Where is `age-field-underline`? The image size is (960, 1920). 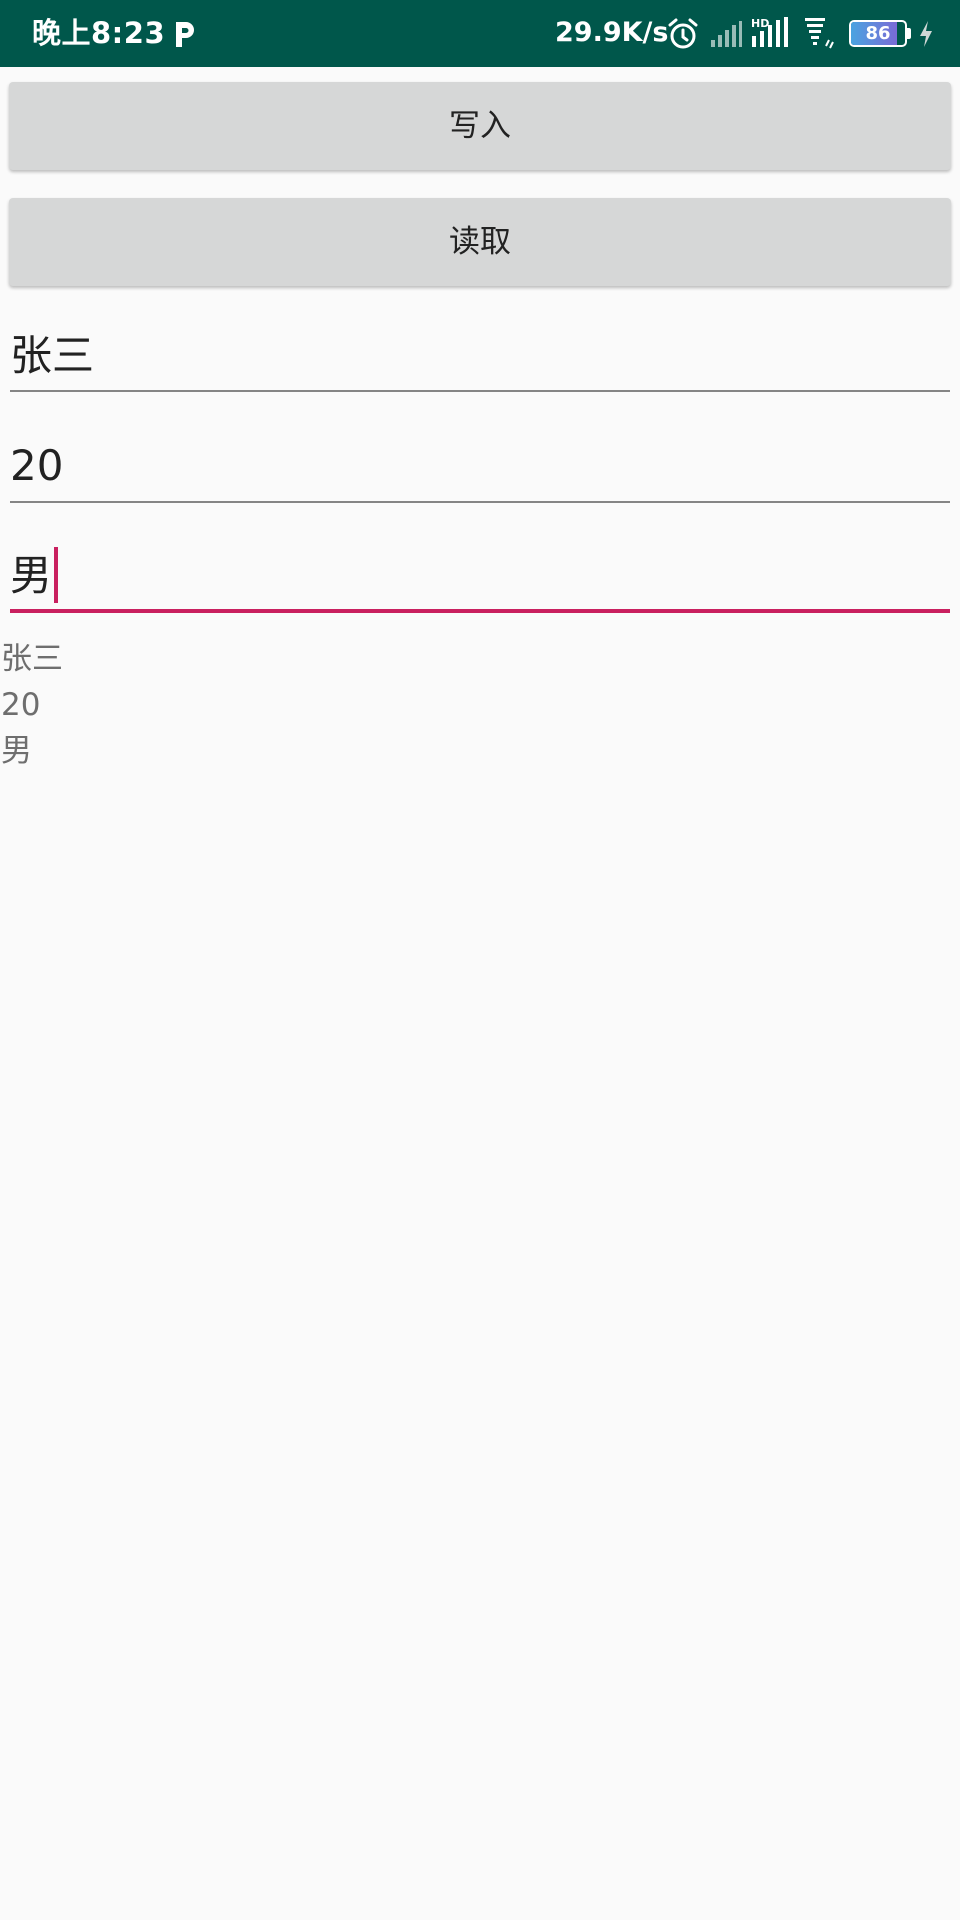 age-field-underline is located at coordinates (480, 502).